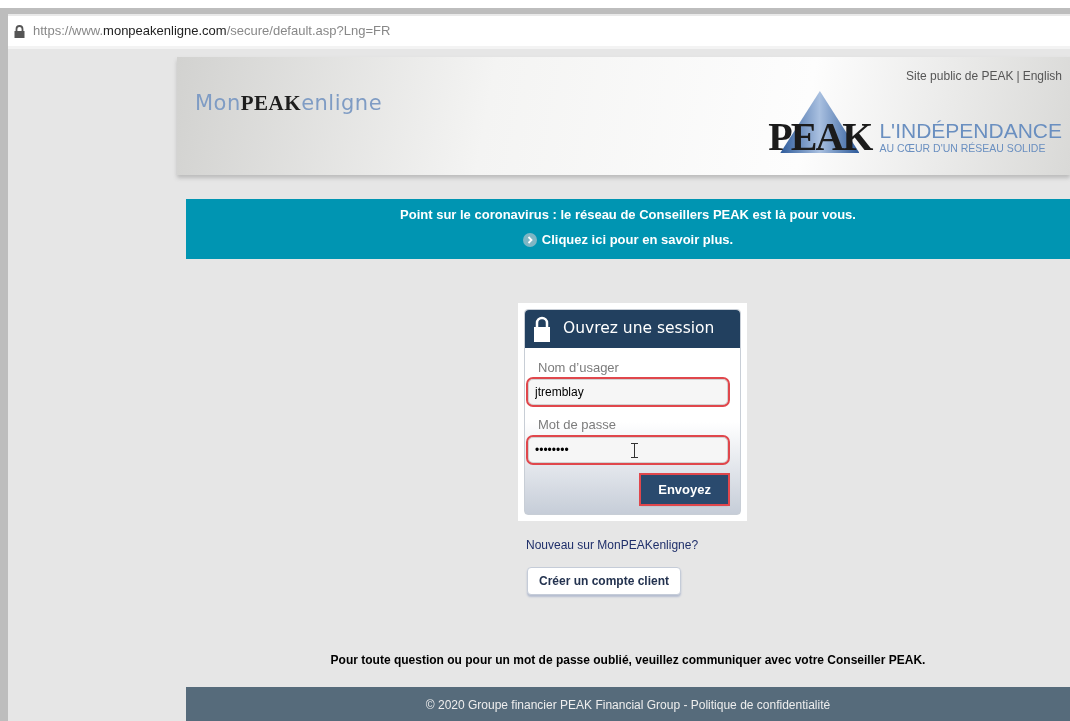  I want to click on banner-headline: Point sur le coronavirus : le réseau de Conseillers PEAK est là pour vous., so click(628, 215).